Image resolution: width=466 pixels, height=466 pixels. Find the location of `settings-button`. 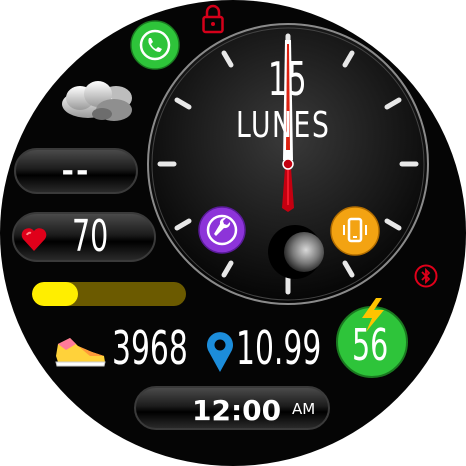

settings-button is located at coordinates (222, 230).